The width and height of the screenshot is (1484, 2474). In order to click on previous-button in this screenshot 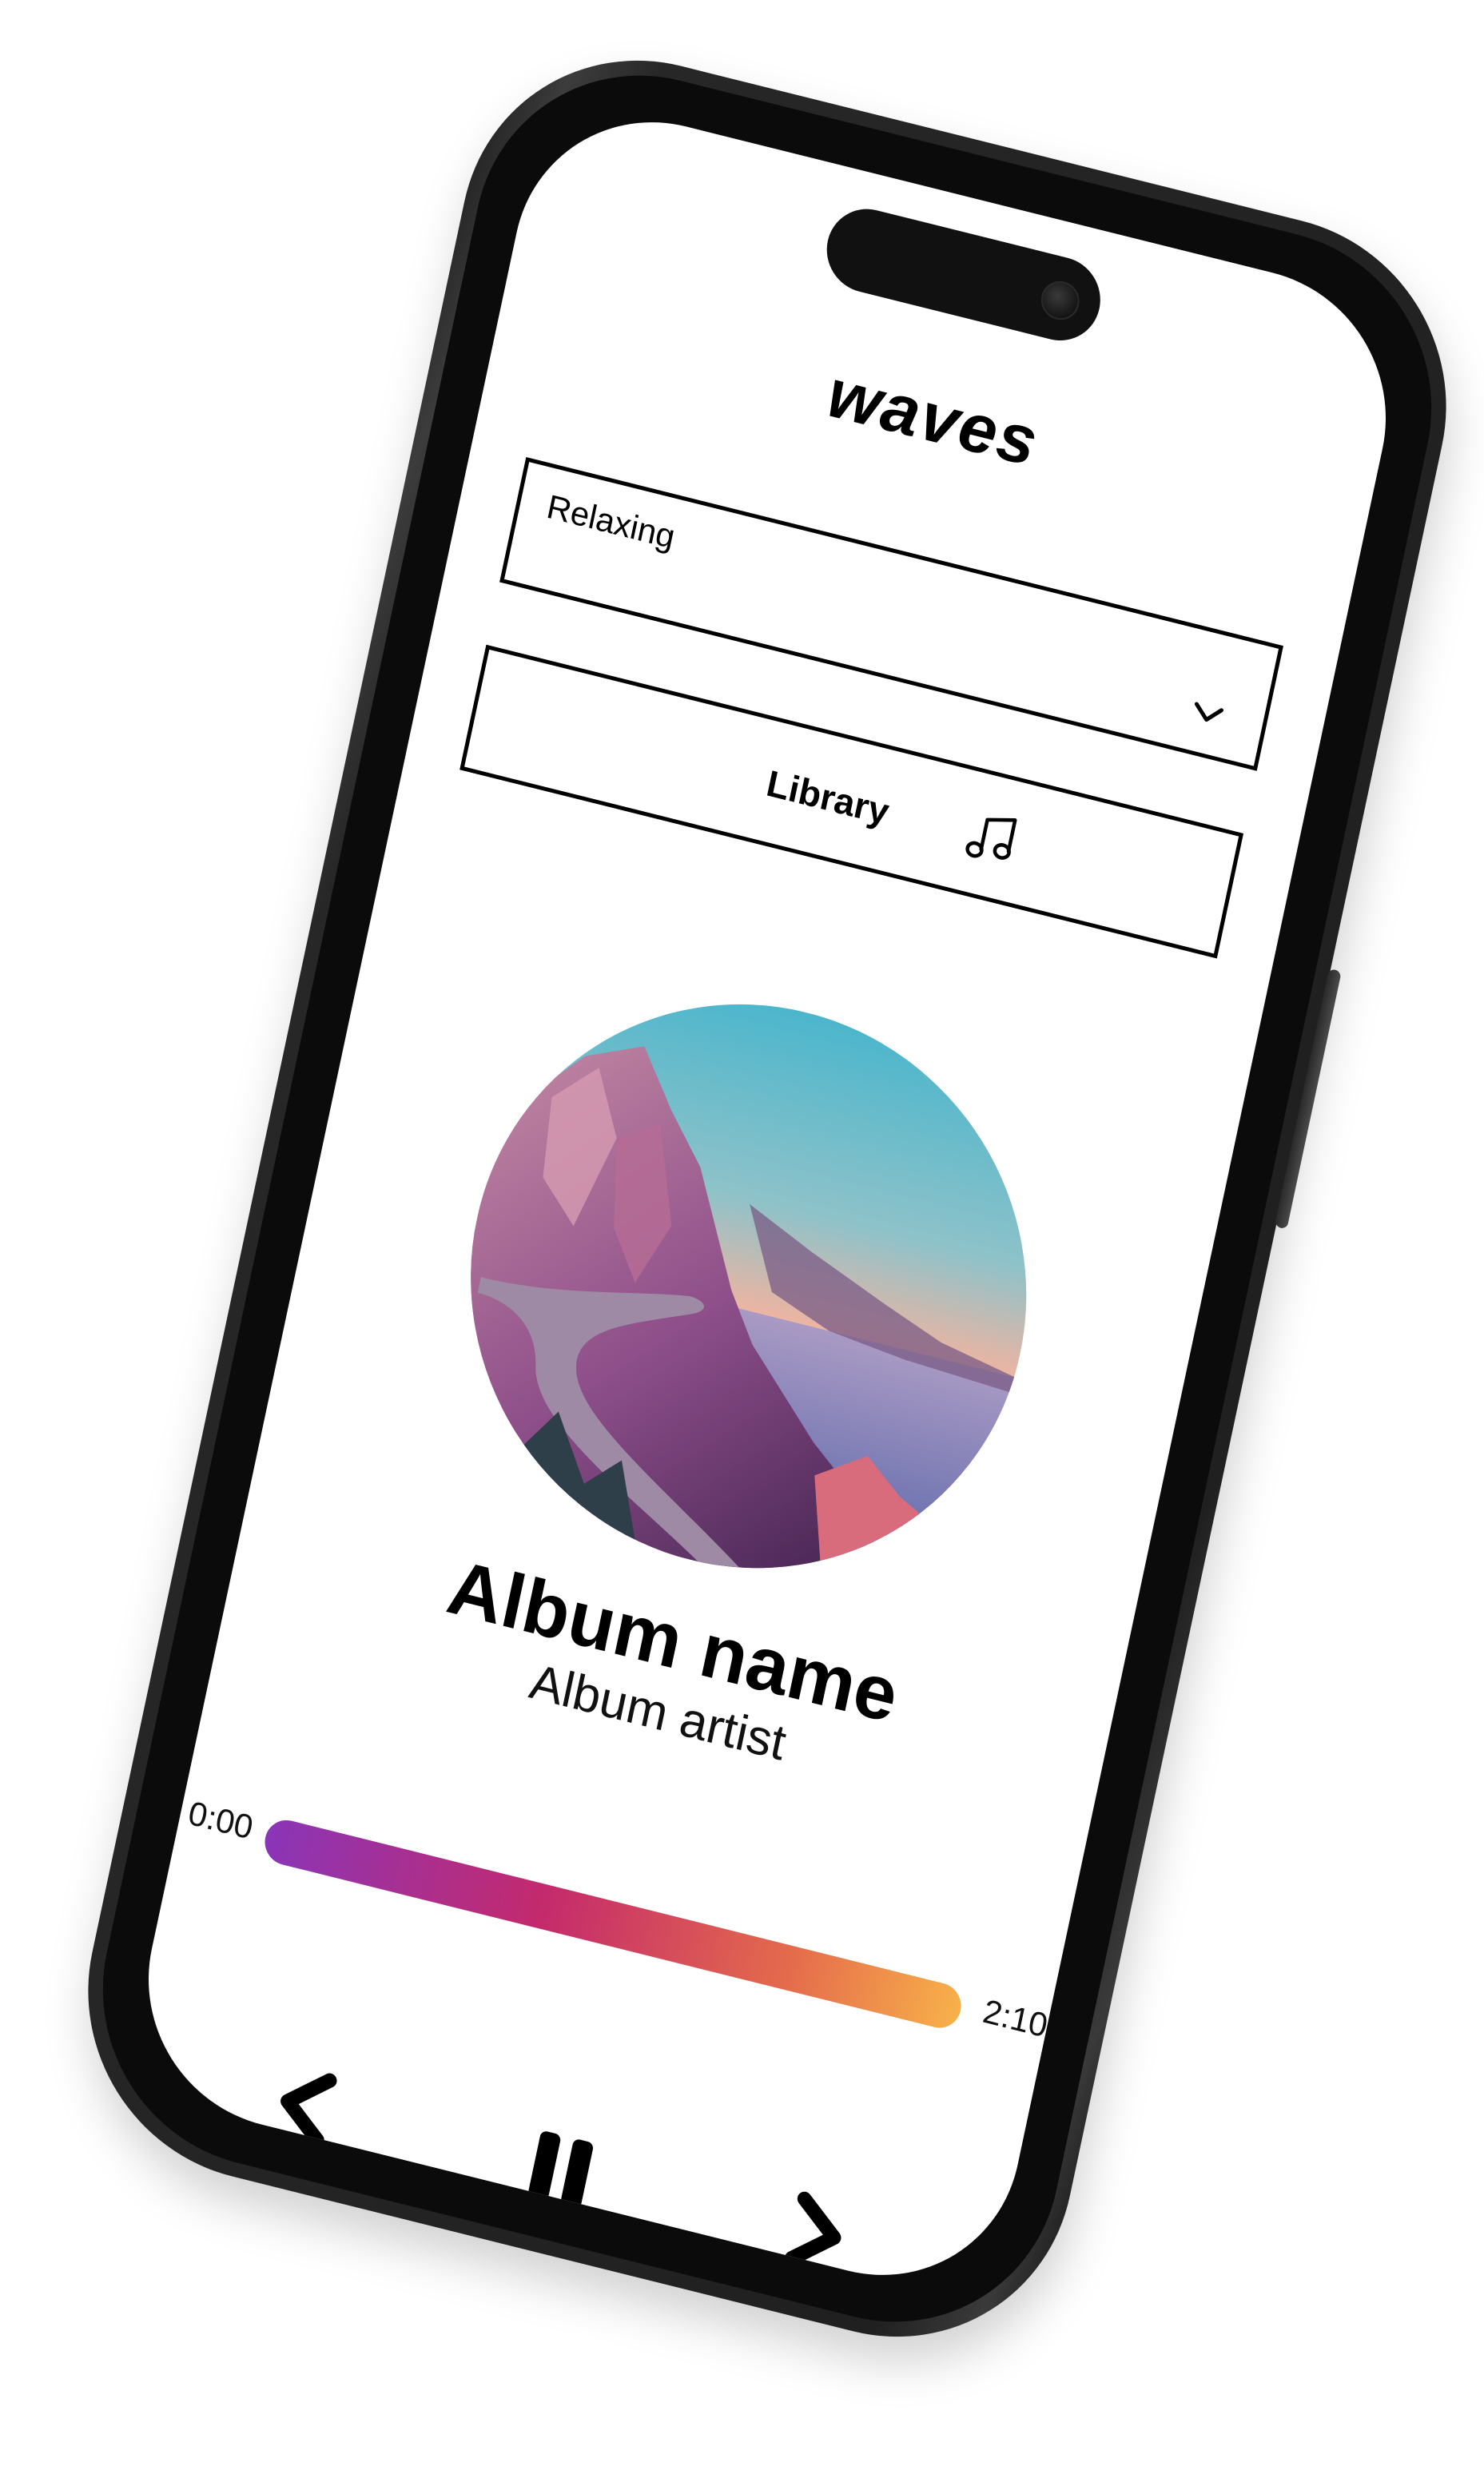, I will do `click(306, 2105)`.